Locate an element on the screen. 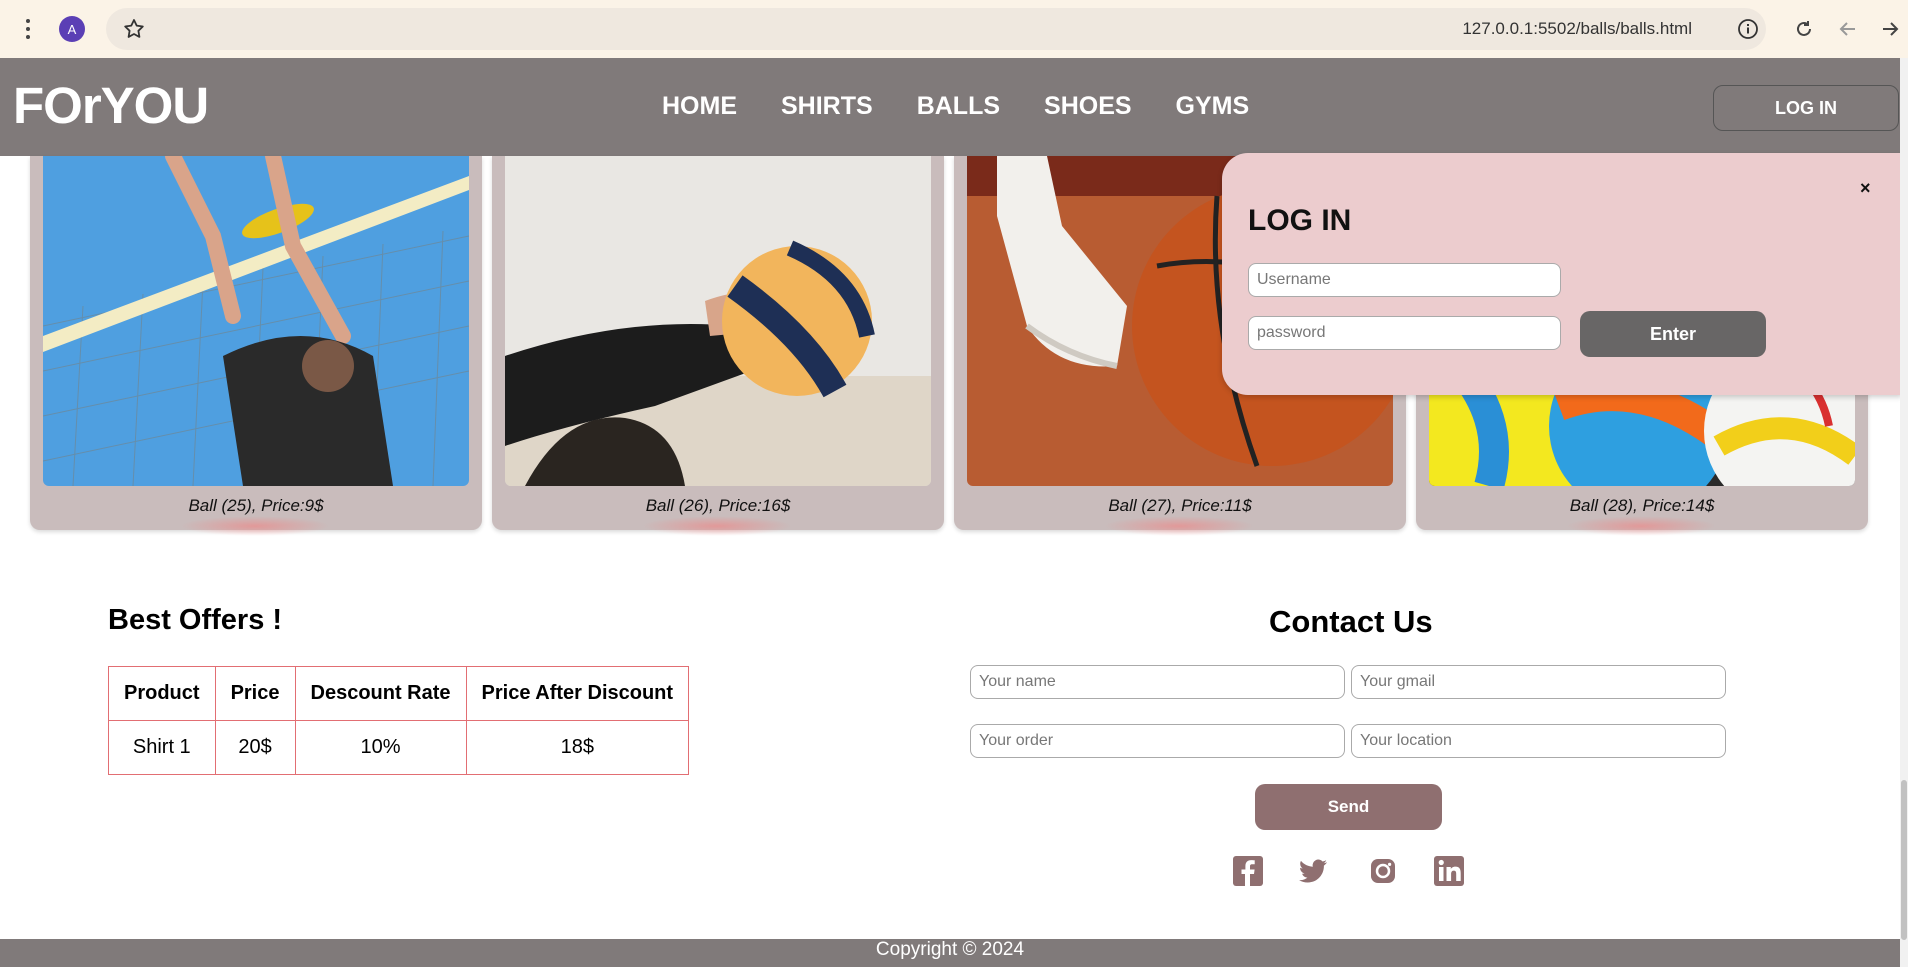 Image resolution: width=1908 pixels, height=967 pixels. instagram-icon is located at coordinates (1383, 871).